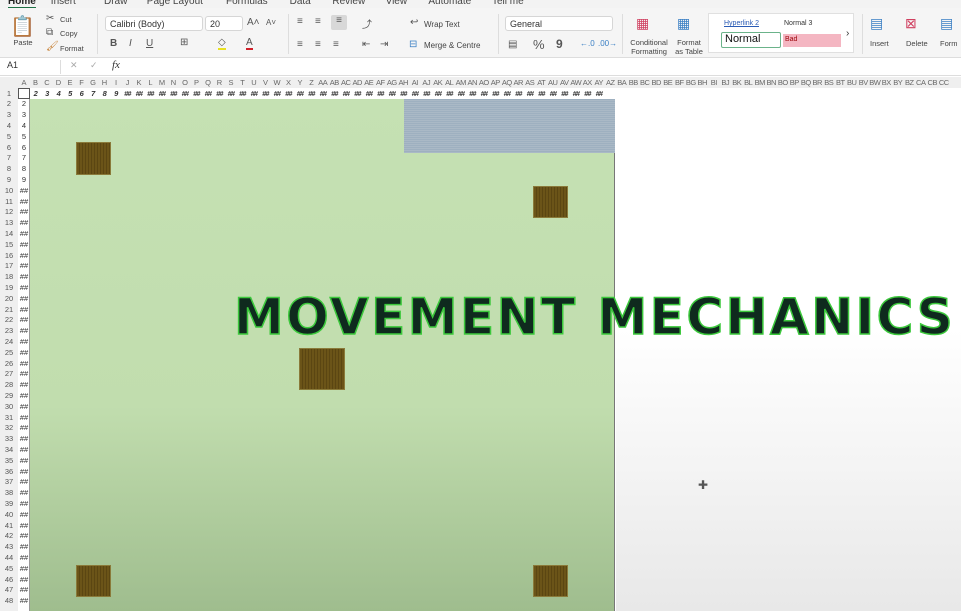 The height and width of the screenshot is (611, 961). What do you see at coordinates (691, 82) in the screenshot?
I see `column-header: BG` at bounding box center [691, 82].